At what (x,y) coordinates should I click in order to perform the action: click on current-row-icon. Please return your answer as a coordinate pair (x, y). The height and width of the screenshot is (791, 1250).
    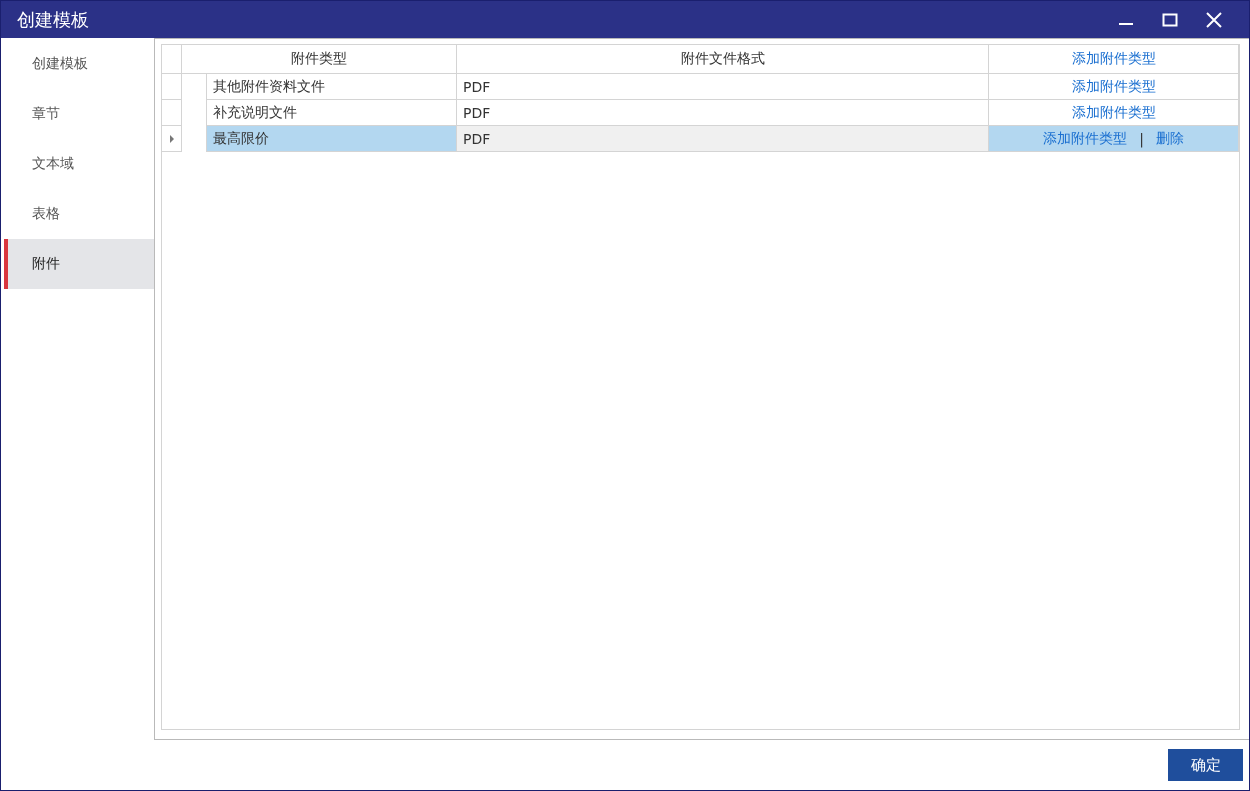
    Looking at the image, I should click on (171, 138).